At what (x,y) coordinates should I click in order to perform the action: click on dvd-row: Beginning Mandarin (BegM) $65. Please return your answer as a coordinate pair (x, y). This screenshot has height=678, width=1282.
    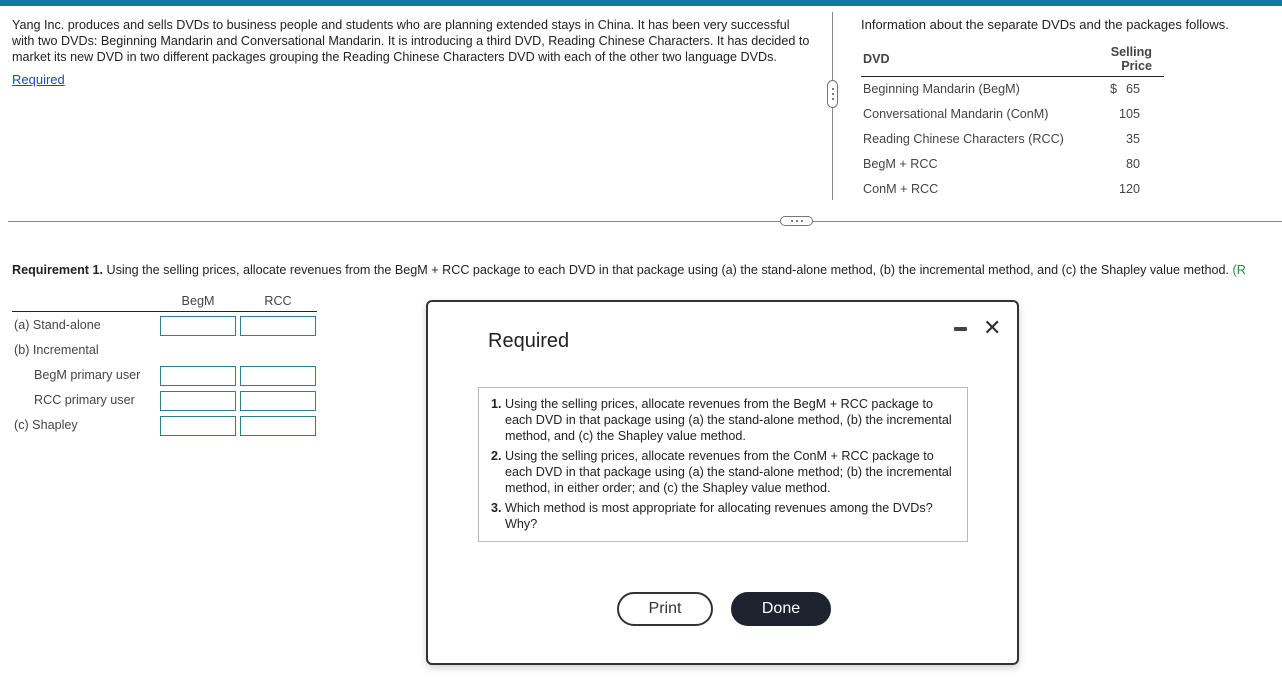
    Looking at the image, I should click on (1012, 89).